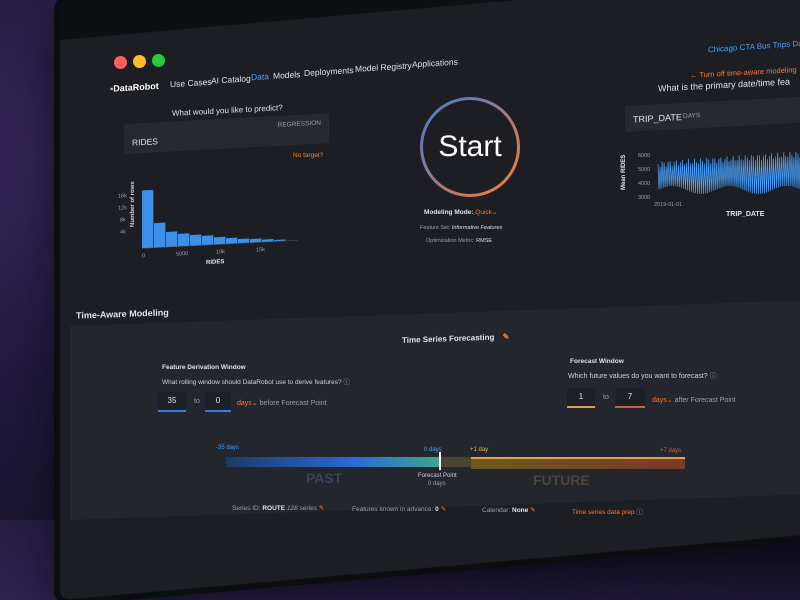 The width and height of the screenshot is (800, 600). Describe the element at coordinates (603, 512) in the screenshot. I see `time-series-data-prep-link: Time series data prep` at that location.